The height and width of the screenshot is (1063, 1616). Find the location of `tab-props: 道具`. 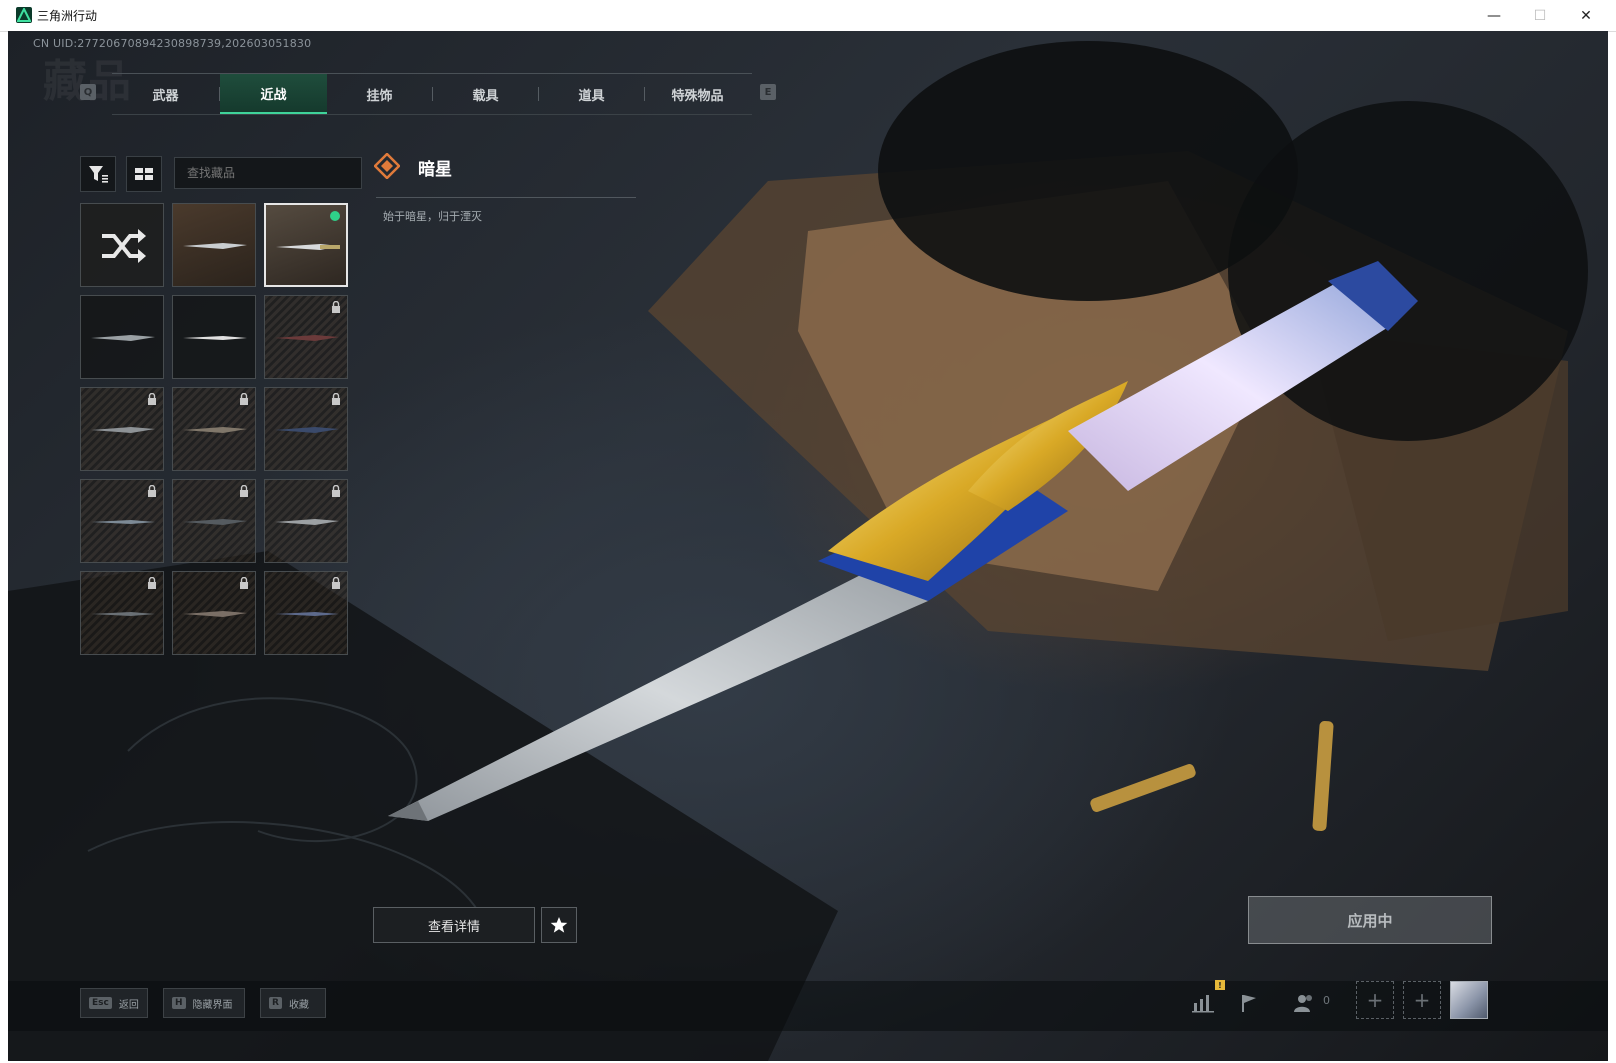

tab-props: 道具 is located at coordinates (591, 94).